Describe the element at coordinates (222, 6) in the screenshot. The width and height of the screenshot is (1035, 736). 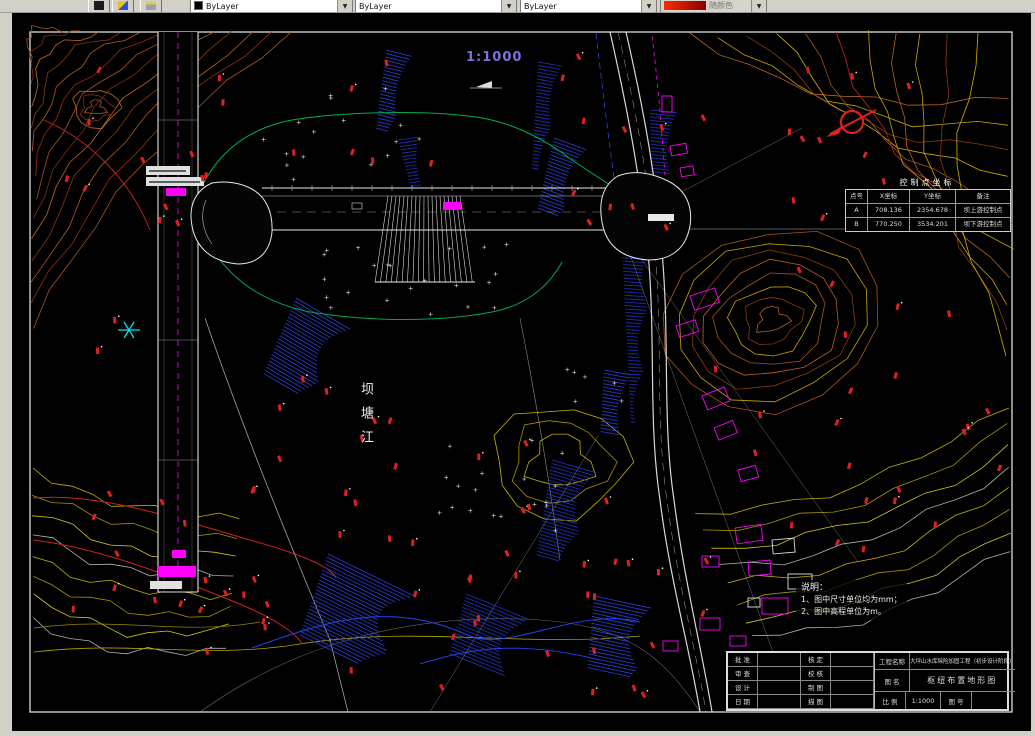
I see `color-value: ByLayer` at that location.